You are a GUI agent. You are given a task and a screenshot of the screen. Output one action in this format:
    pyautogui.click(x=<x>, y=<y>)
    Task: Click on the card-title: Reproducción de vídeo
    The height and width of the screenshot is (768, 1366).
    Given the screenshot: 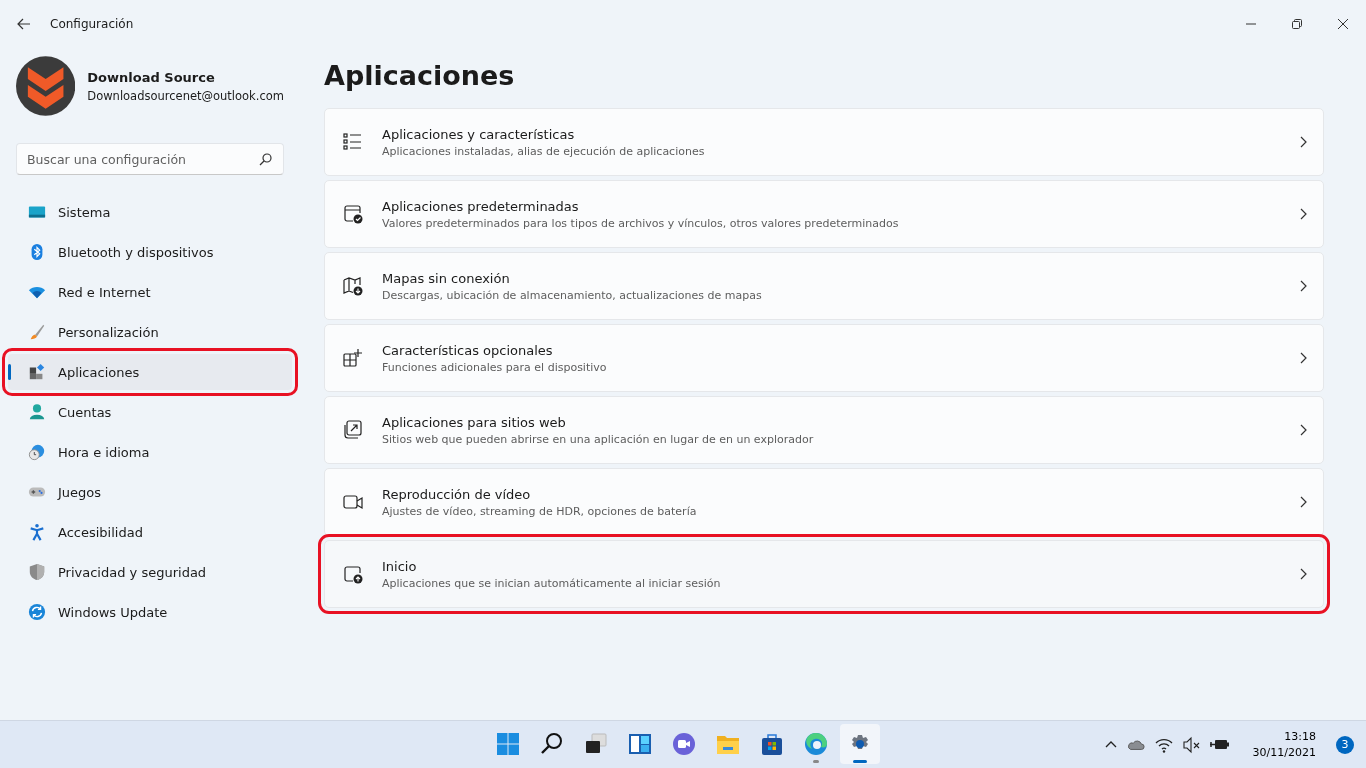 What is the action you would take?
    pyautogui.click(x=457, y=494)
    